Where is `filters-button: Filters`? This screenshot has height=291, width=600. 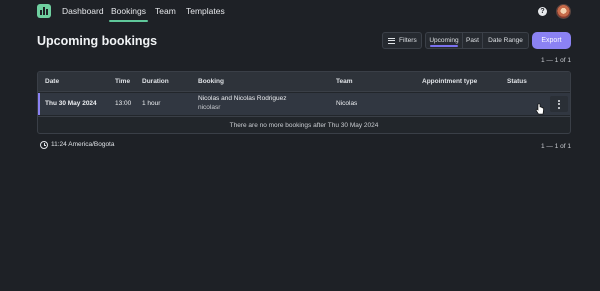 filters-button: Filters is located at coordinates (402, 40).